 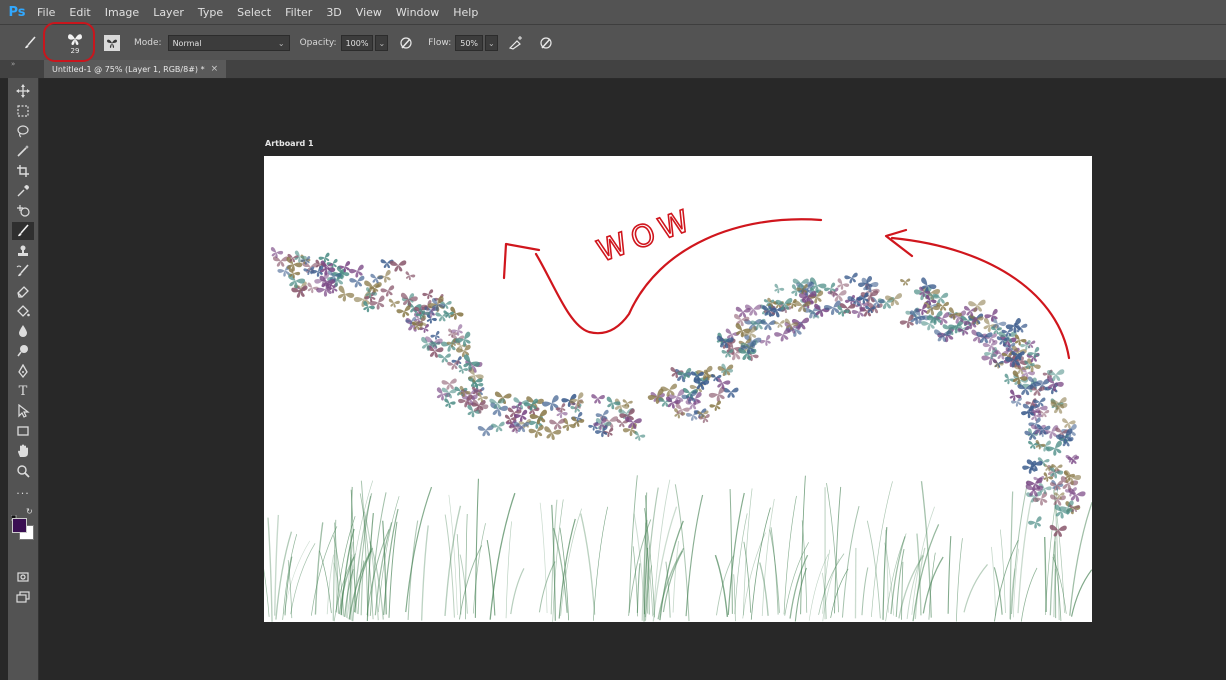 What do you see at coordinates (646, 235) in the screenshot?
I see `wow-annotation-text: WOW` at bounding box center [646, 235].